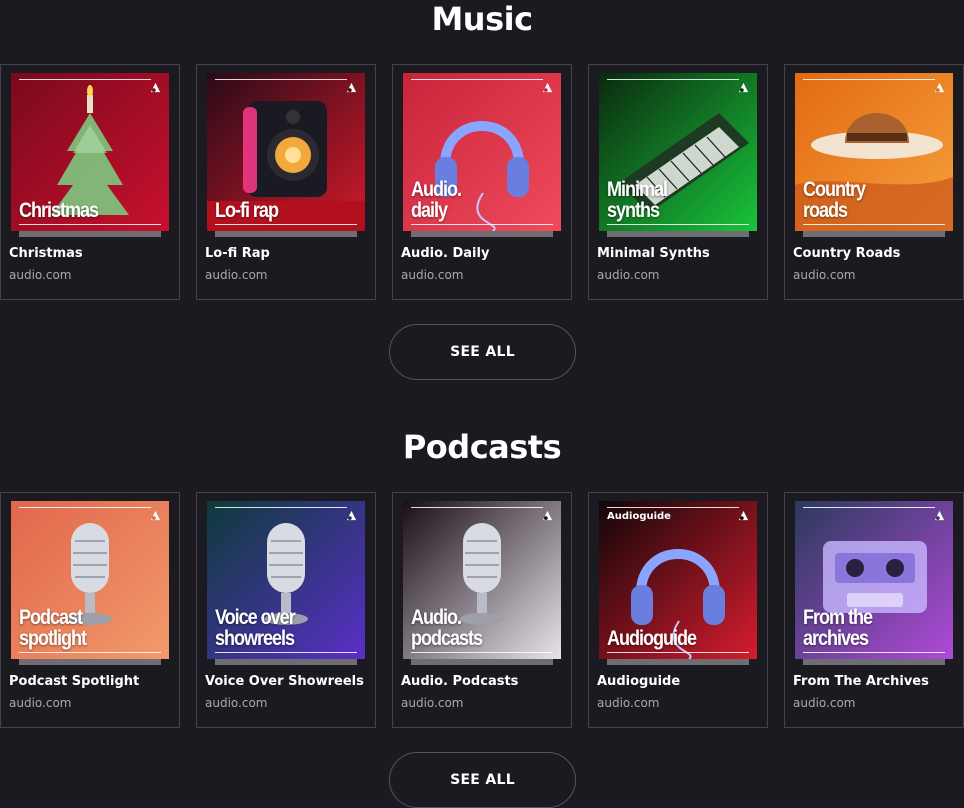 This screenshot has height=808, width=964. Describe the element at coordinates (861, 681) in the screenshot. I see `card-title: From The Archives` at that location.